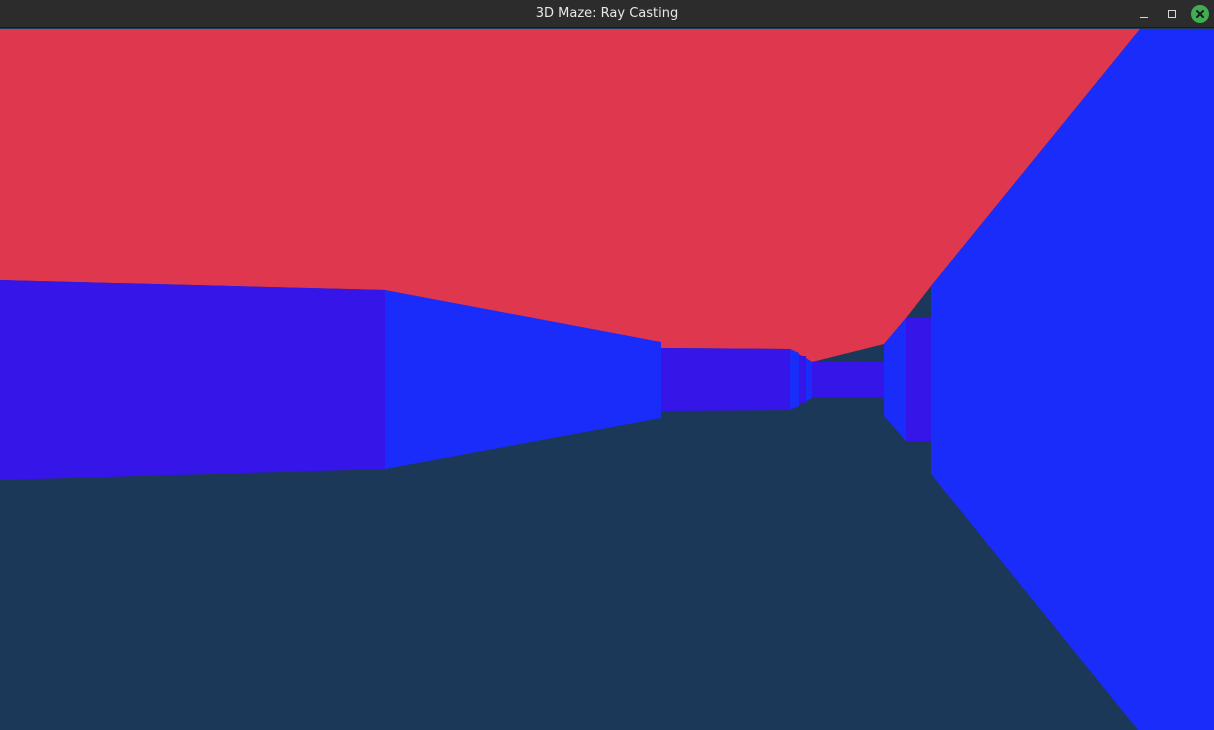  I want to click on window-title: 3D Maze: Ray Casting, so click(607, 13).